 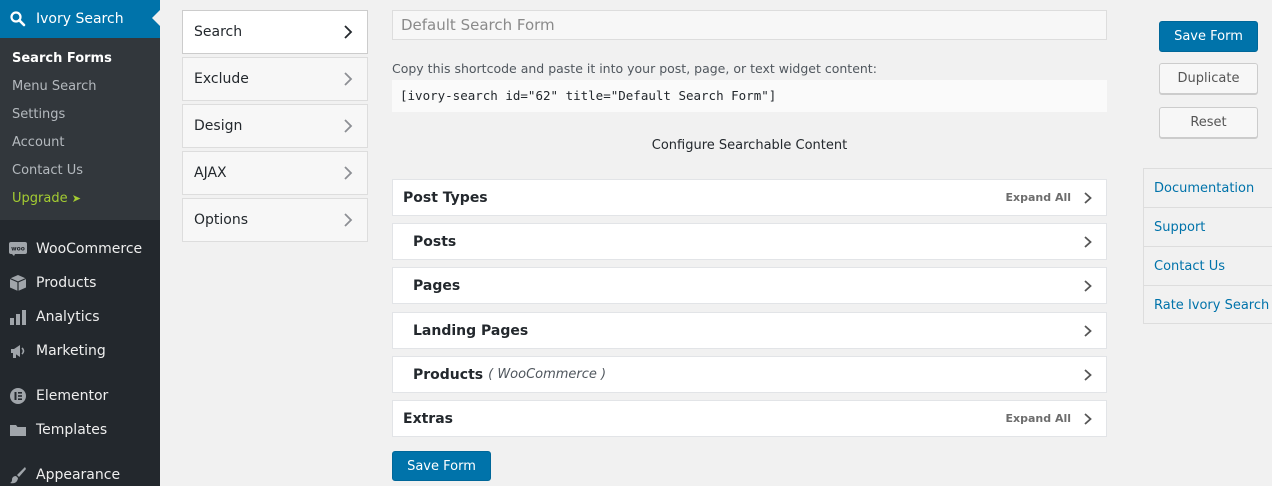 I want to click on menu-item-appearance: Appearance, so click(x=80, y=472).